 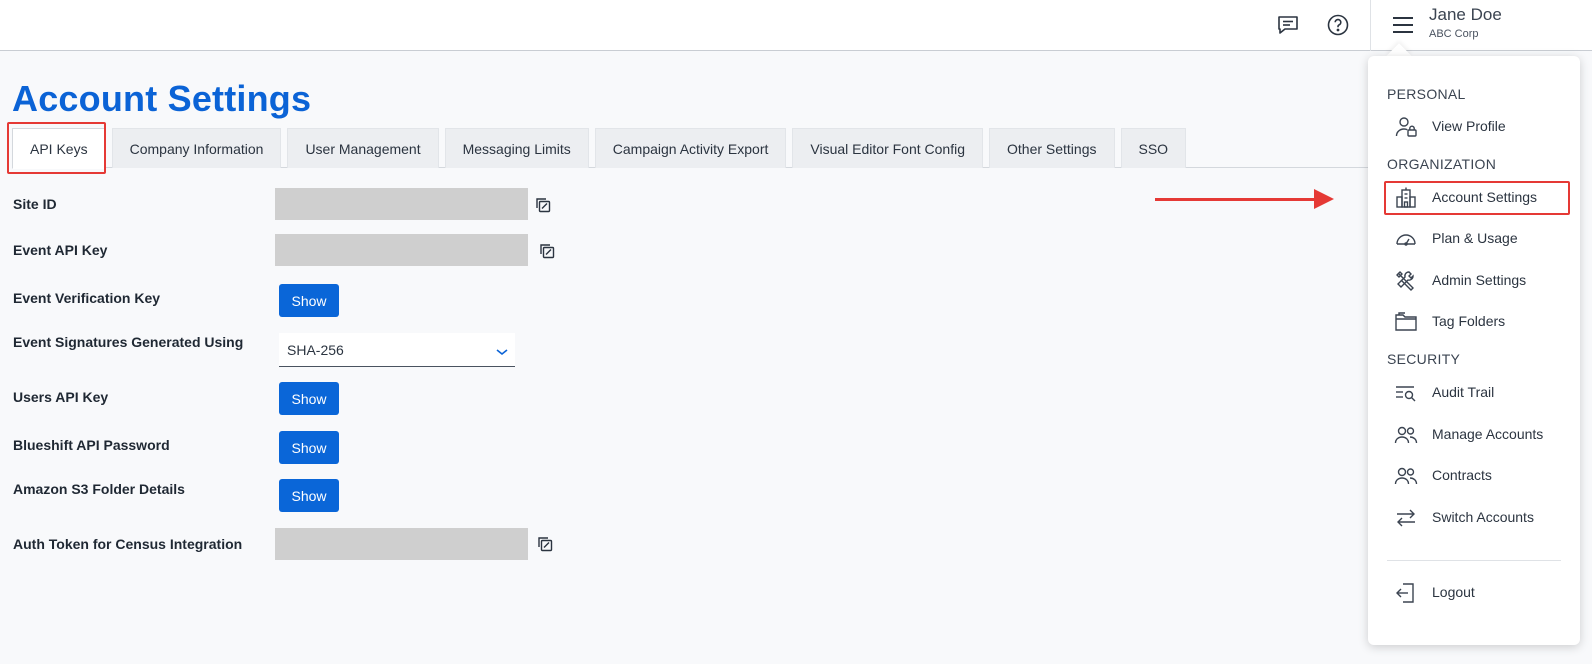 What do you see at coordinates (1236, 199) in the screenshot?
I see `annotation-arrow-line` at bounding box center [1236, 199].